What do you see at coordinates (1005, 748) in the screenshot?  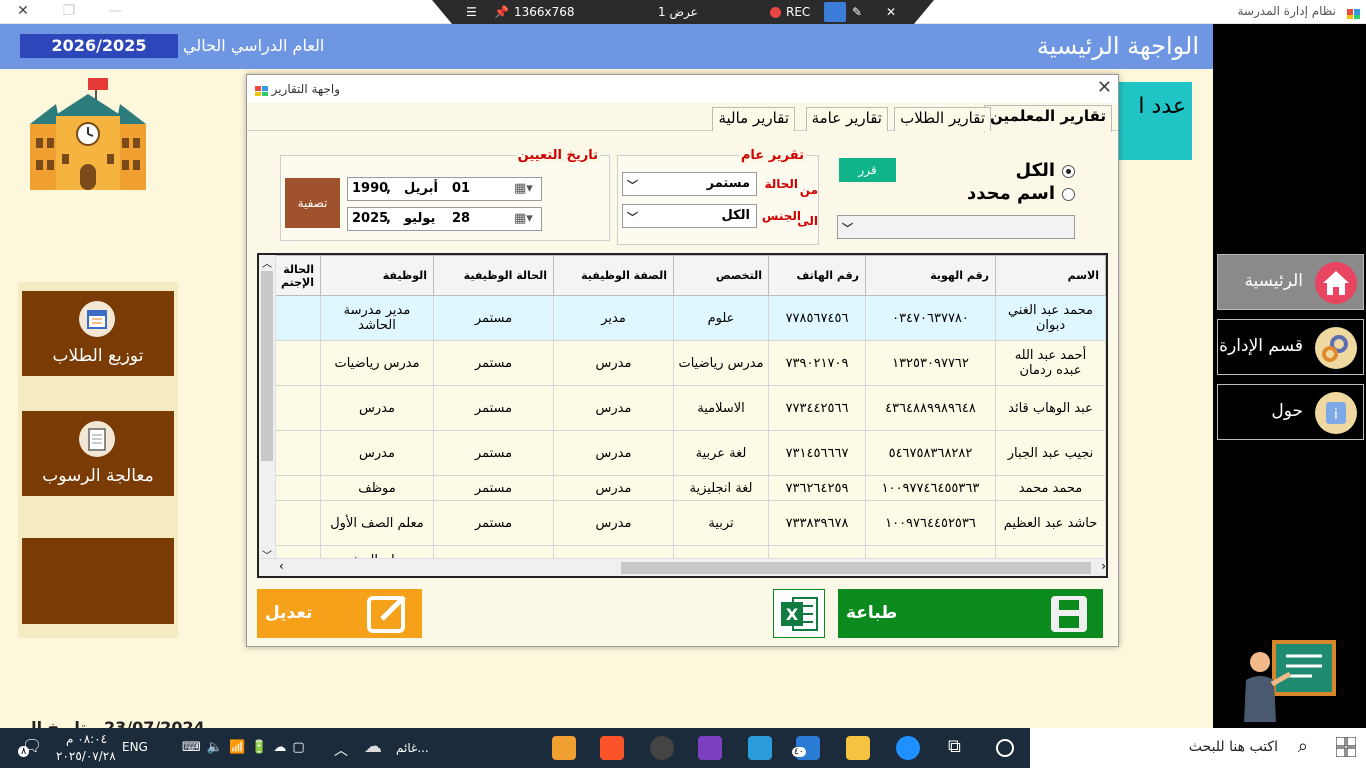 I see `cortana-icon` at bounding box center [1005, 748].